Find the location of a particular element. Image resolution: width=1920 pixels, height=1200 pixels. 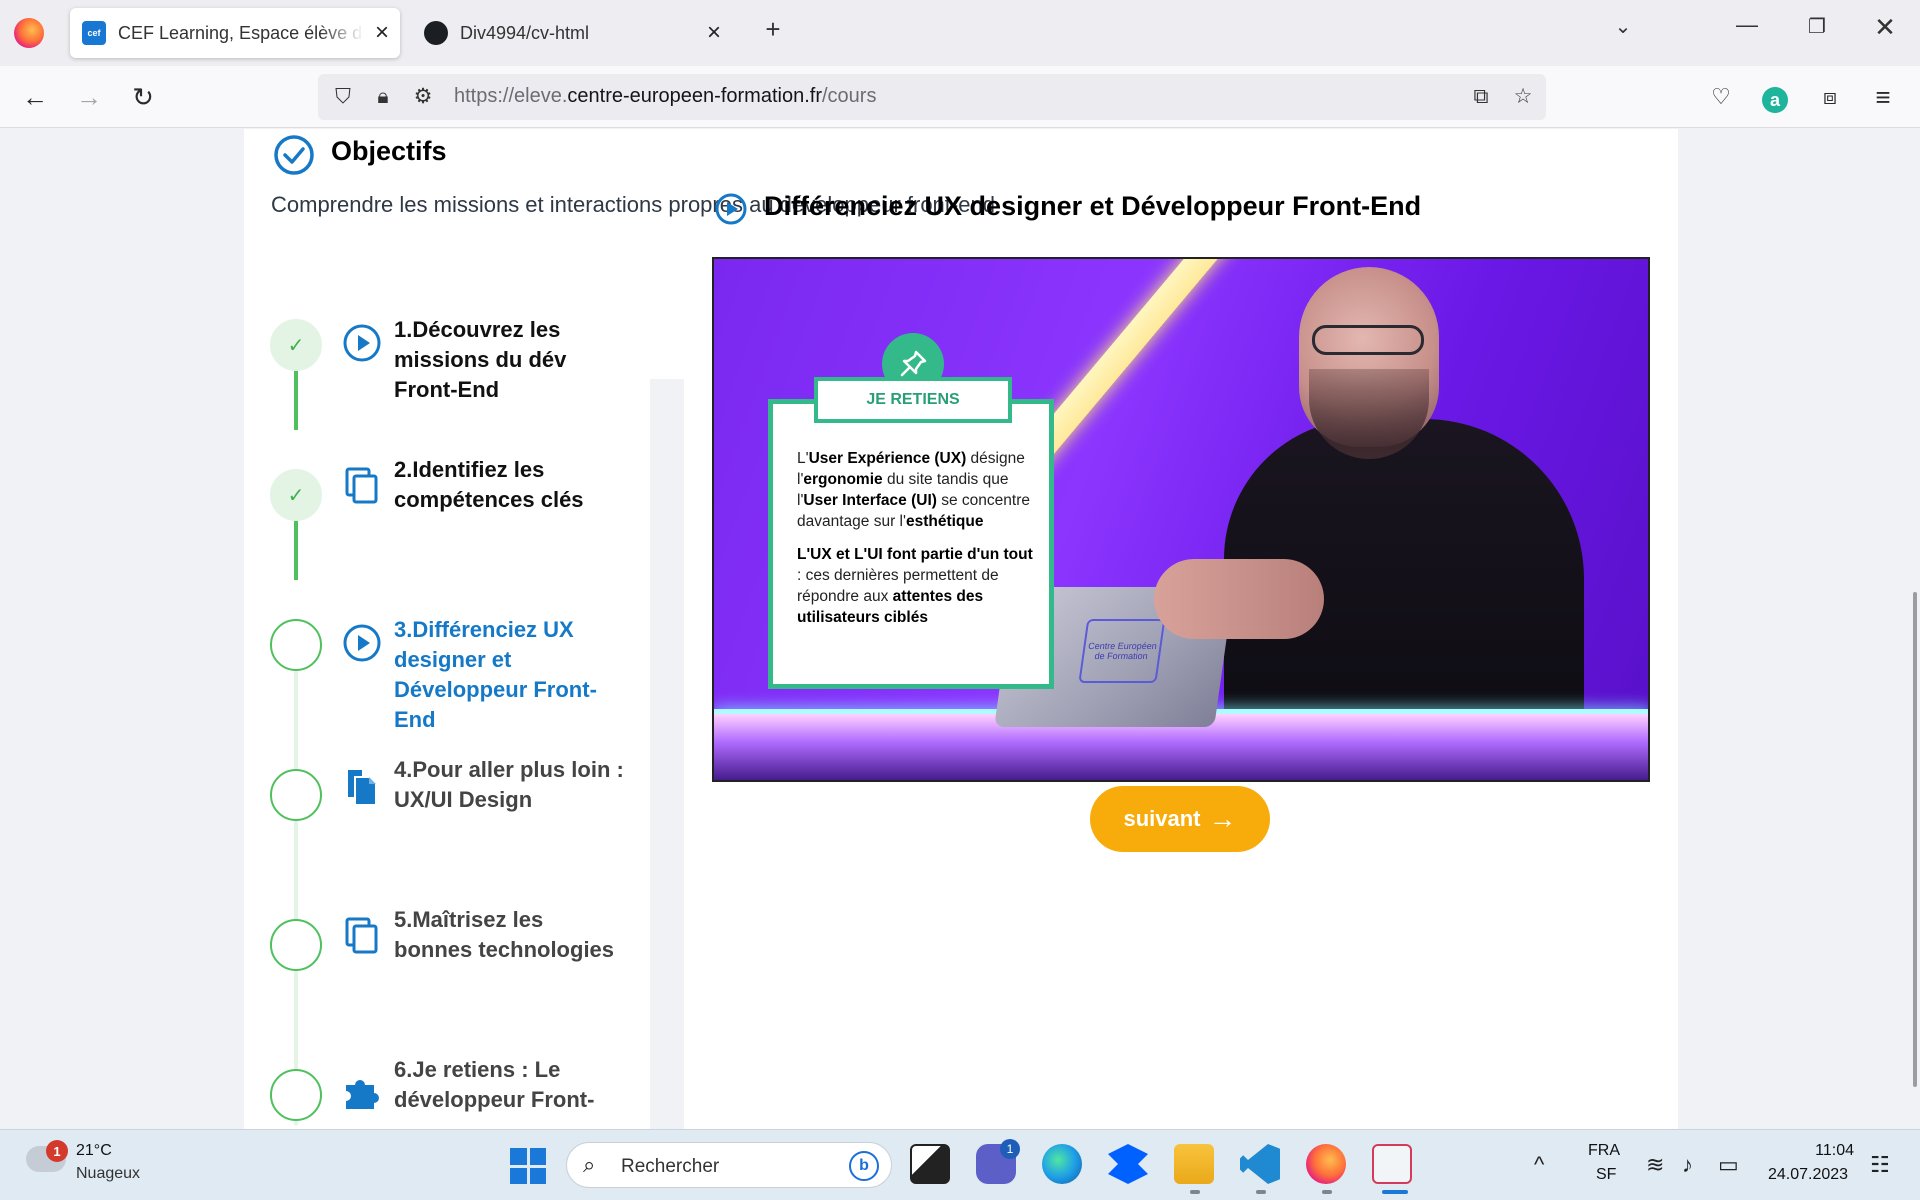

timeline-connector is located at coordinates (296, 885).